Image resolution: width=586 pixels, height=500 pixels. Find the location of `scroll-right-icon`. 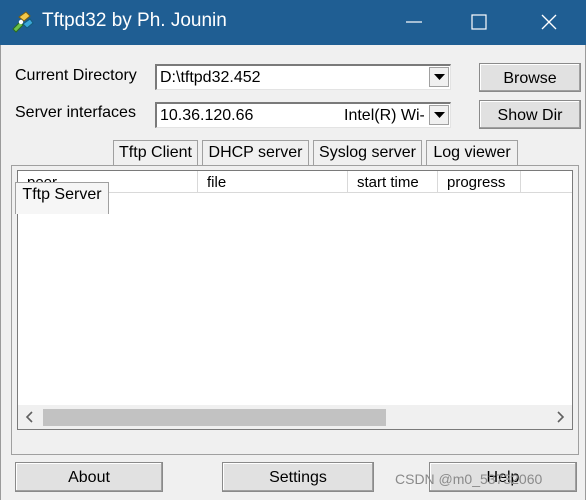

scroll-right-icon is located at coordinates (560, 417).